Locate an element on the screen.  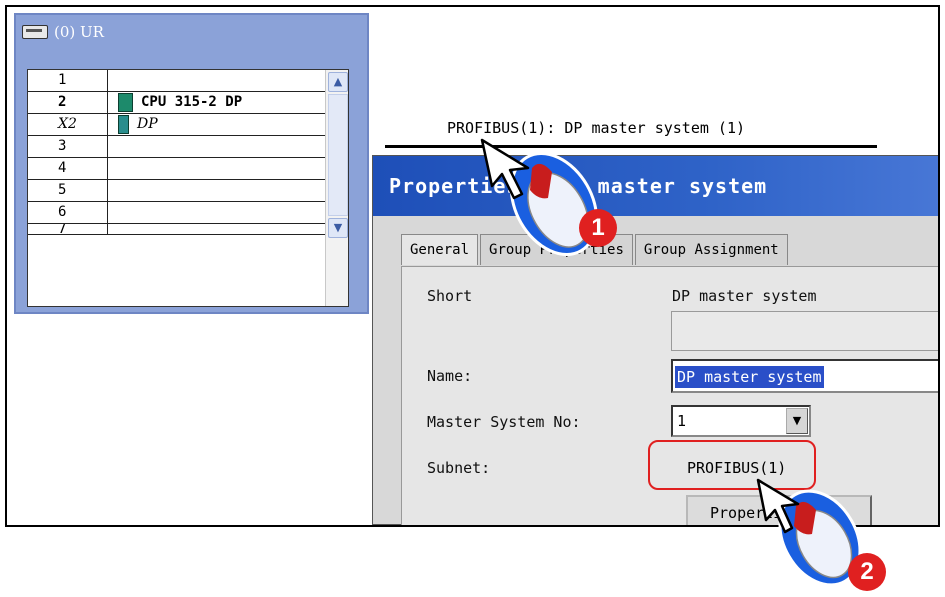
short-value: DP master system is located at coordinates (744, 296).